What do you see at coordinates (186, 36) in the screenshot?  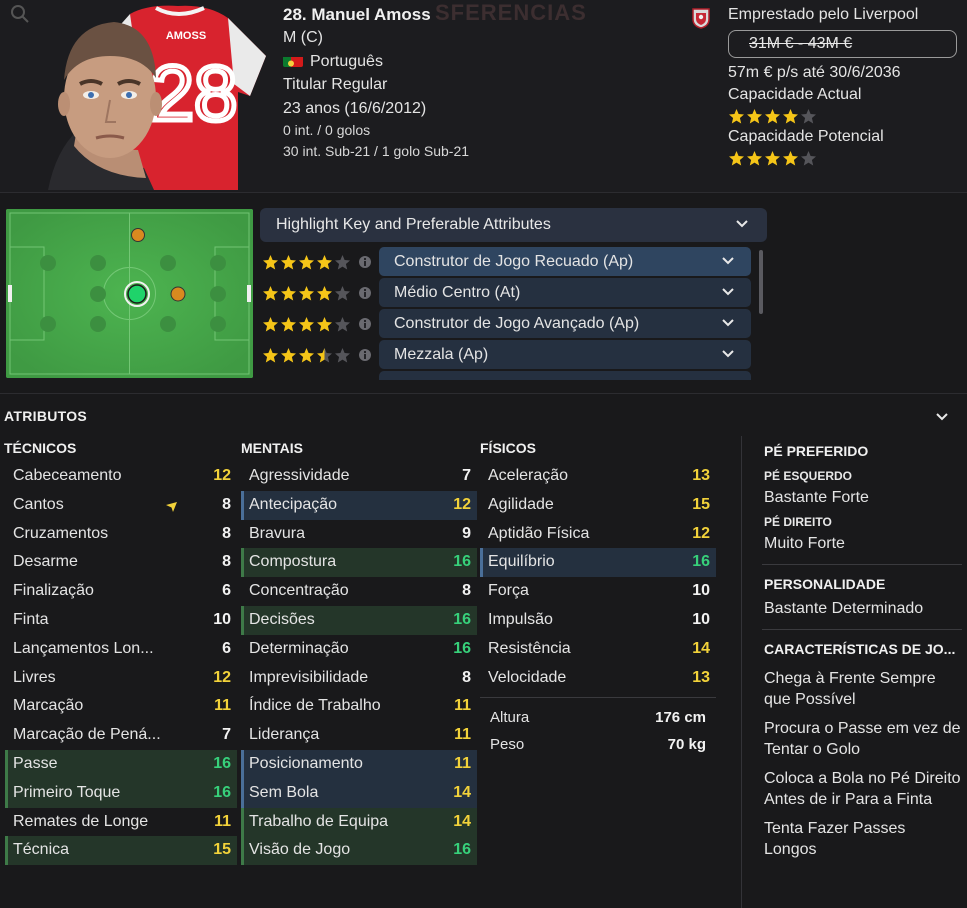 I see `shirt-name: AMOSS` at bounding box center [186, 36].